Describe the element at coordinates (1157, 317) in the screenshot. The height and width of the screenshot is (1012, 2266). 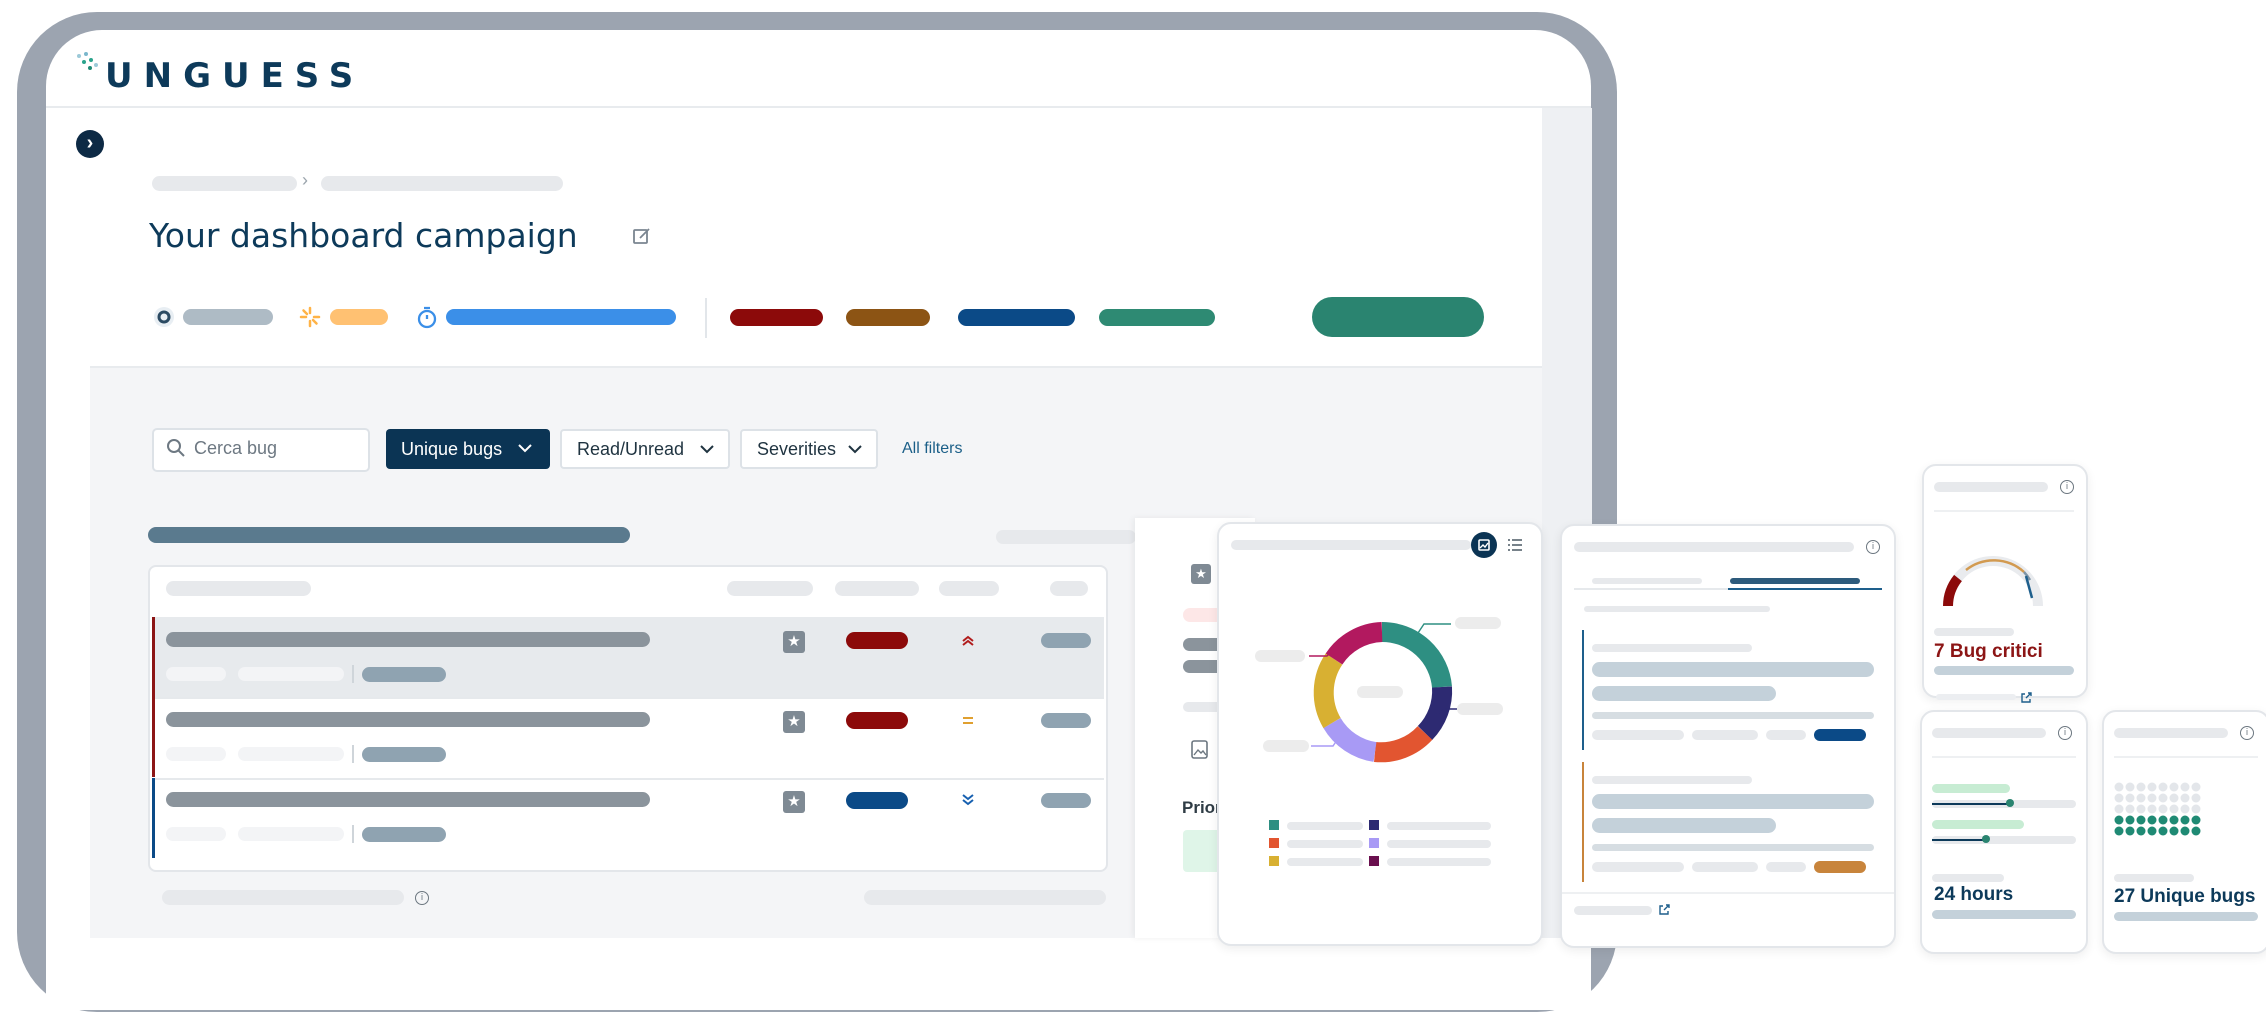
I see `severity-low-count` at that location.